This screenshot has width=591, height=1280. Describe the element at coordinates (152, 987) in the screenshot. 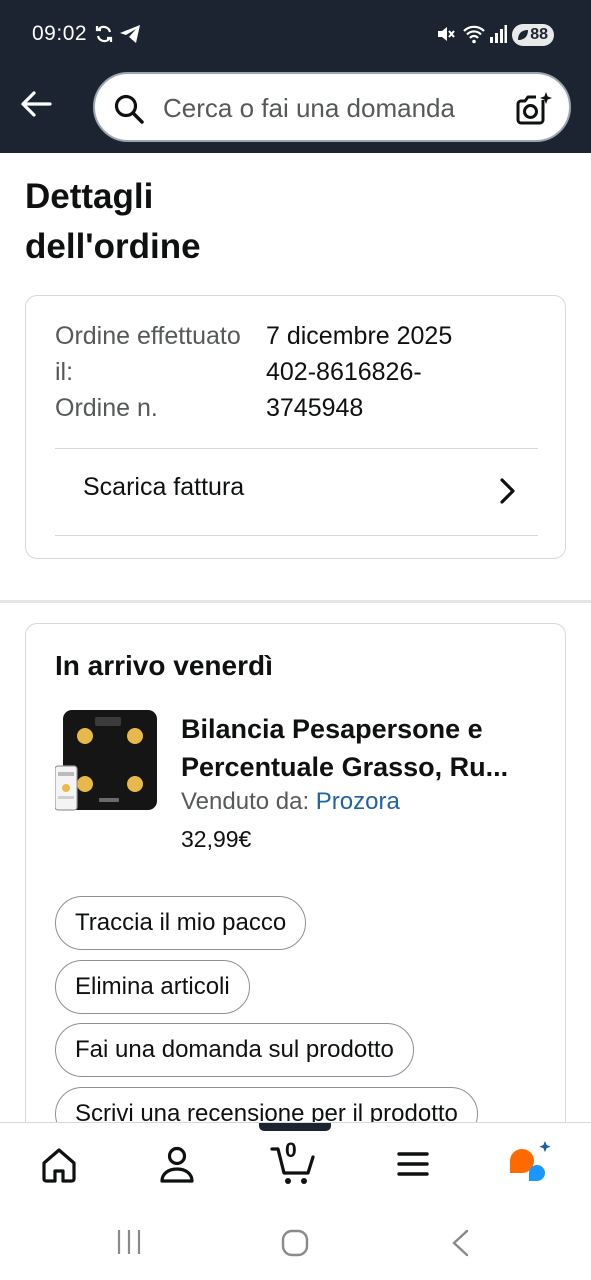

I see `delete-items-button: Elimina articoli` at that location.